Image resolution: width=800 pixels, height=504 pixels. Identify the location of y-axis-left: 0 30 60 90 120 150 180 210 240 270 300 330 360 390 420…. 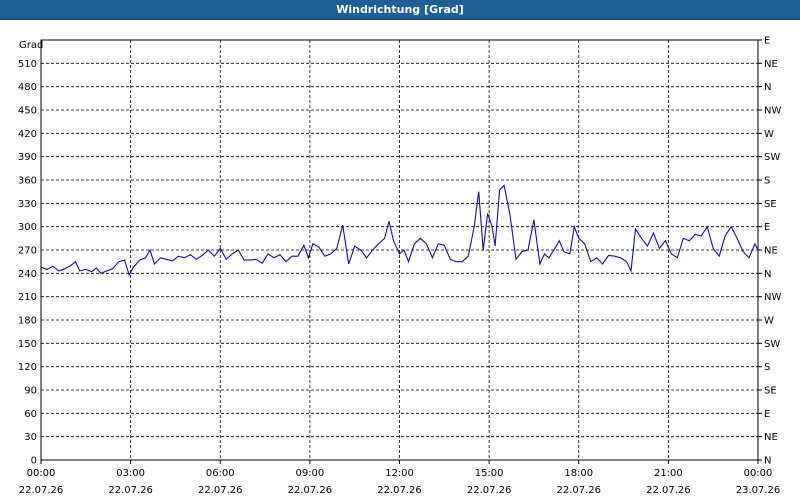
(27, 263).